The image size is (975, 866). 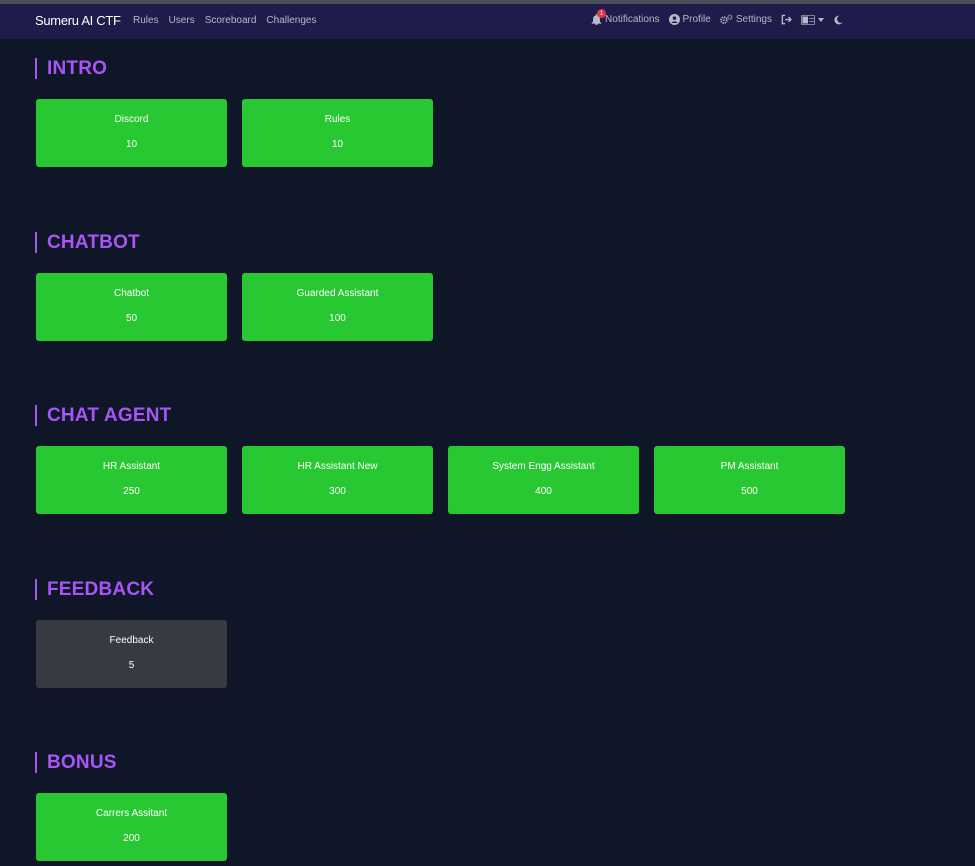 What do you see at coordinates (131, 640) in the screenshot?
I see `challenge-name: Feedback` at bounding box center [131, 640].